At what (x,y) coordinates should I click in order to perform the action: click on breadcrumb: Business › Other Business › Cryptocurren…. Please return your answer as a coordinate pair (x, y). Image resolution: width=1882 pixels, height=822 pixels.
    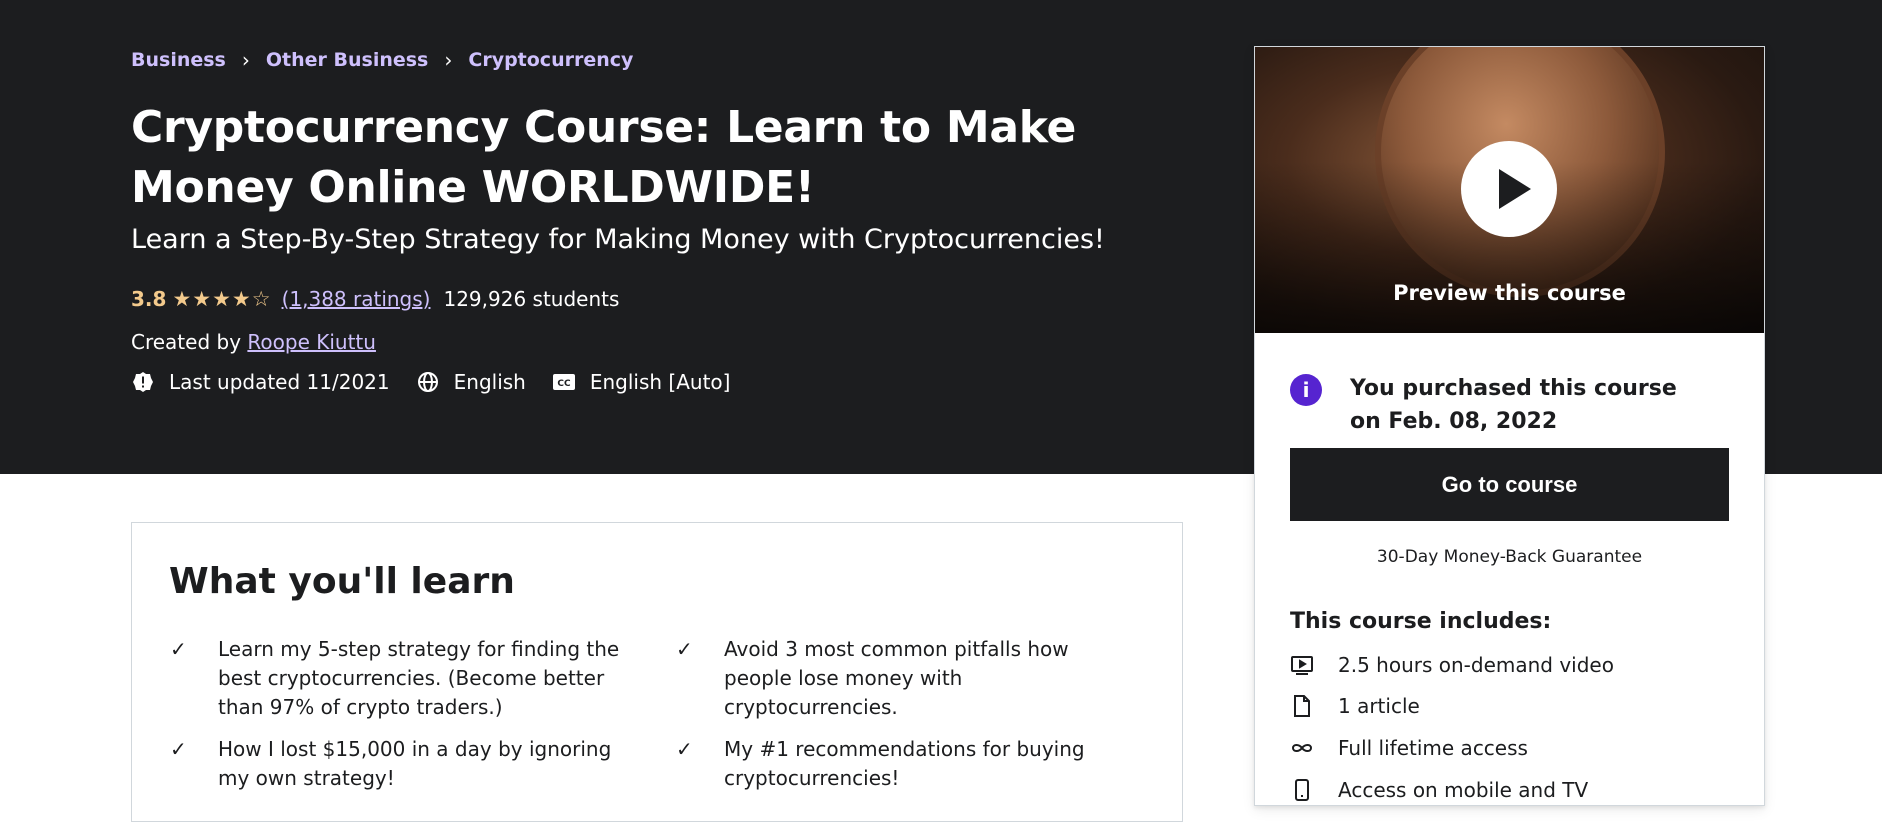
    Looking at the image, I should click on (382, 60).